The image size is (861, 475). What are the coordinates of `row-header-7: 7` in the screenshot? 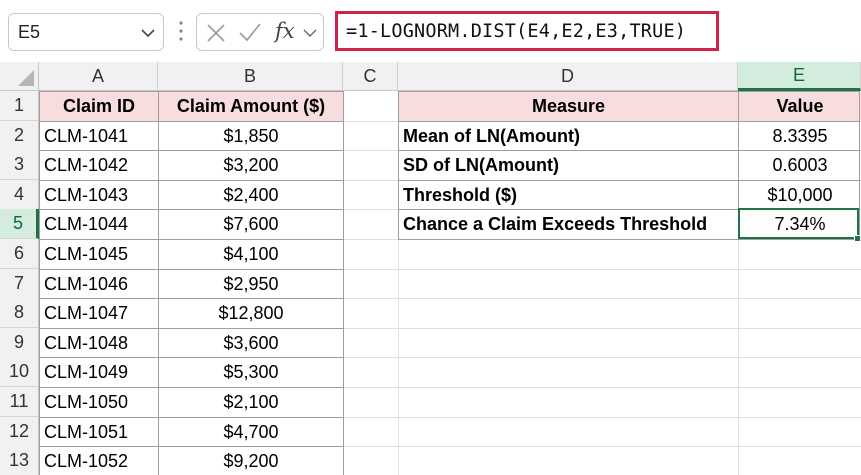 It's located at (19, 284).